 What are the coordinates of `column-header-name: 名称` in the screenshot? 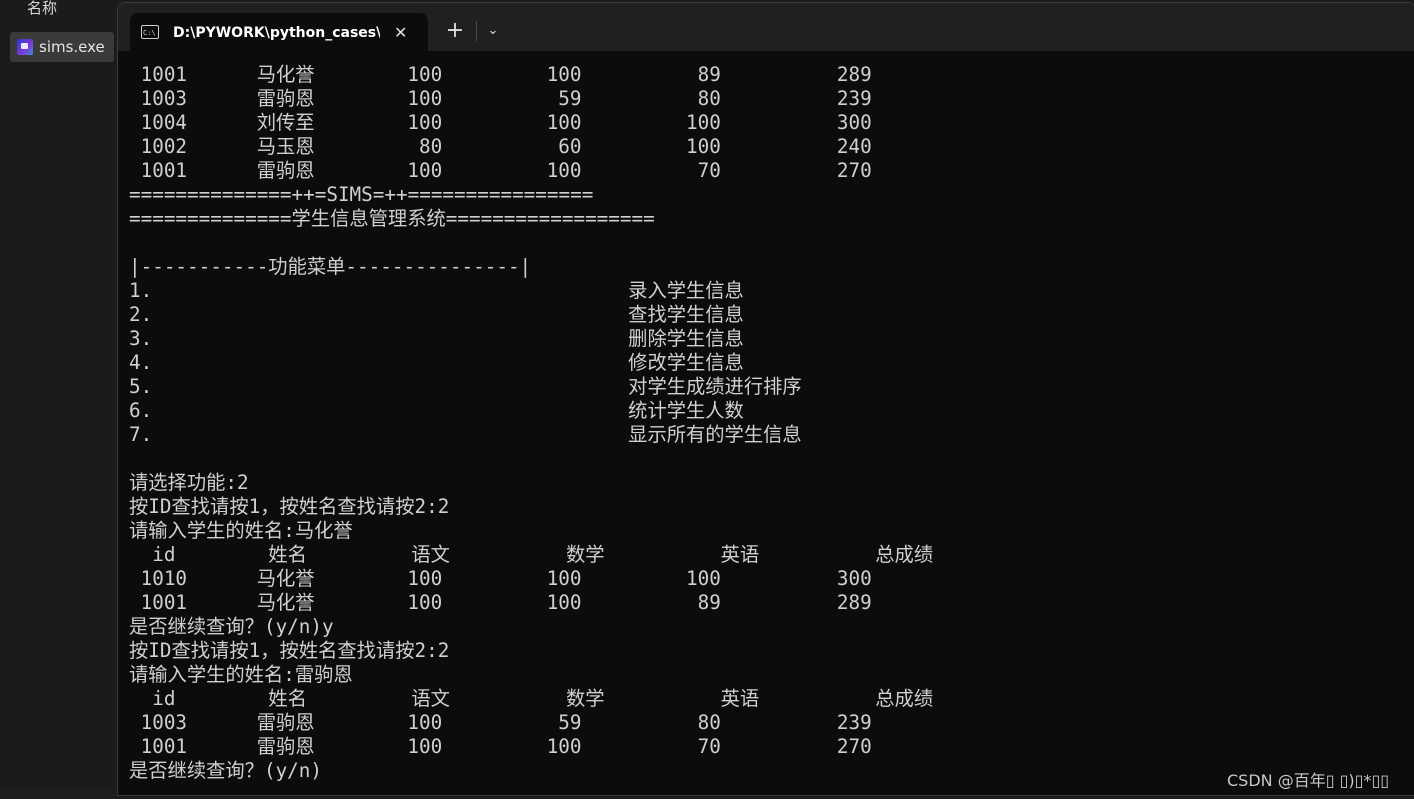 It's located at (42, 9).